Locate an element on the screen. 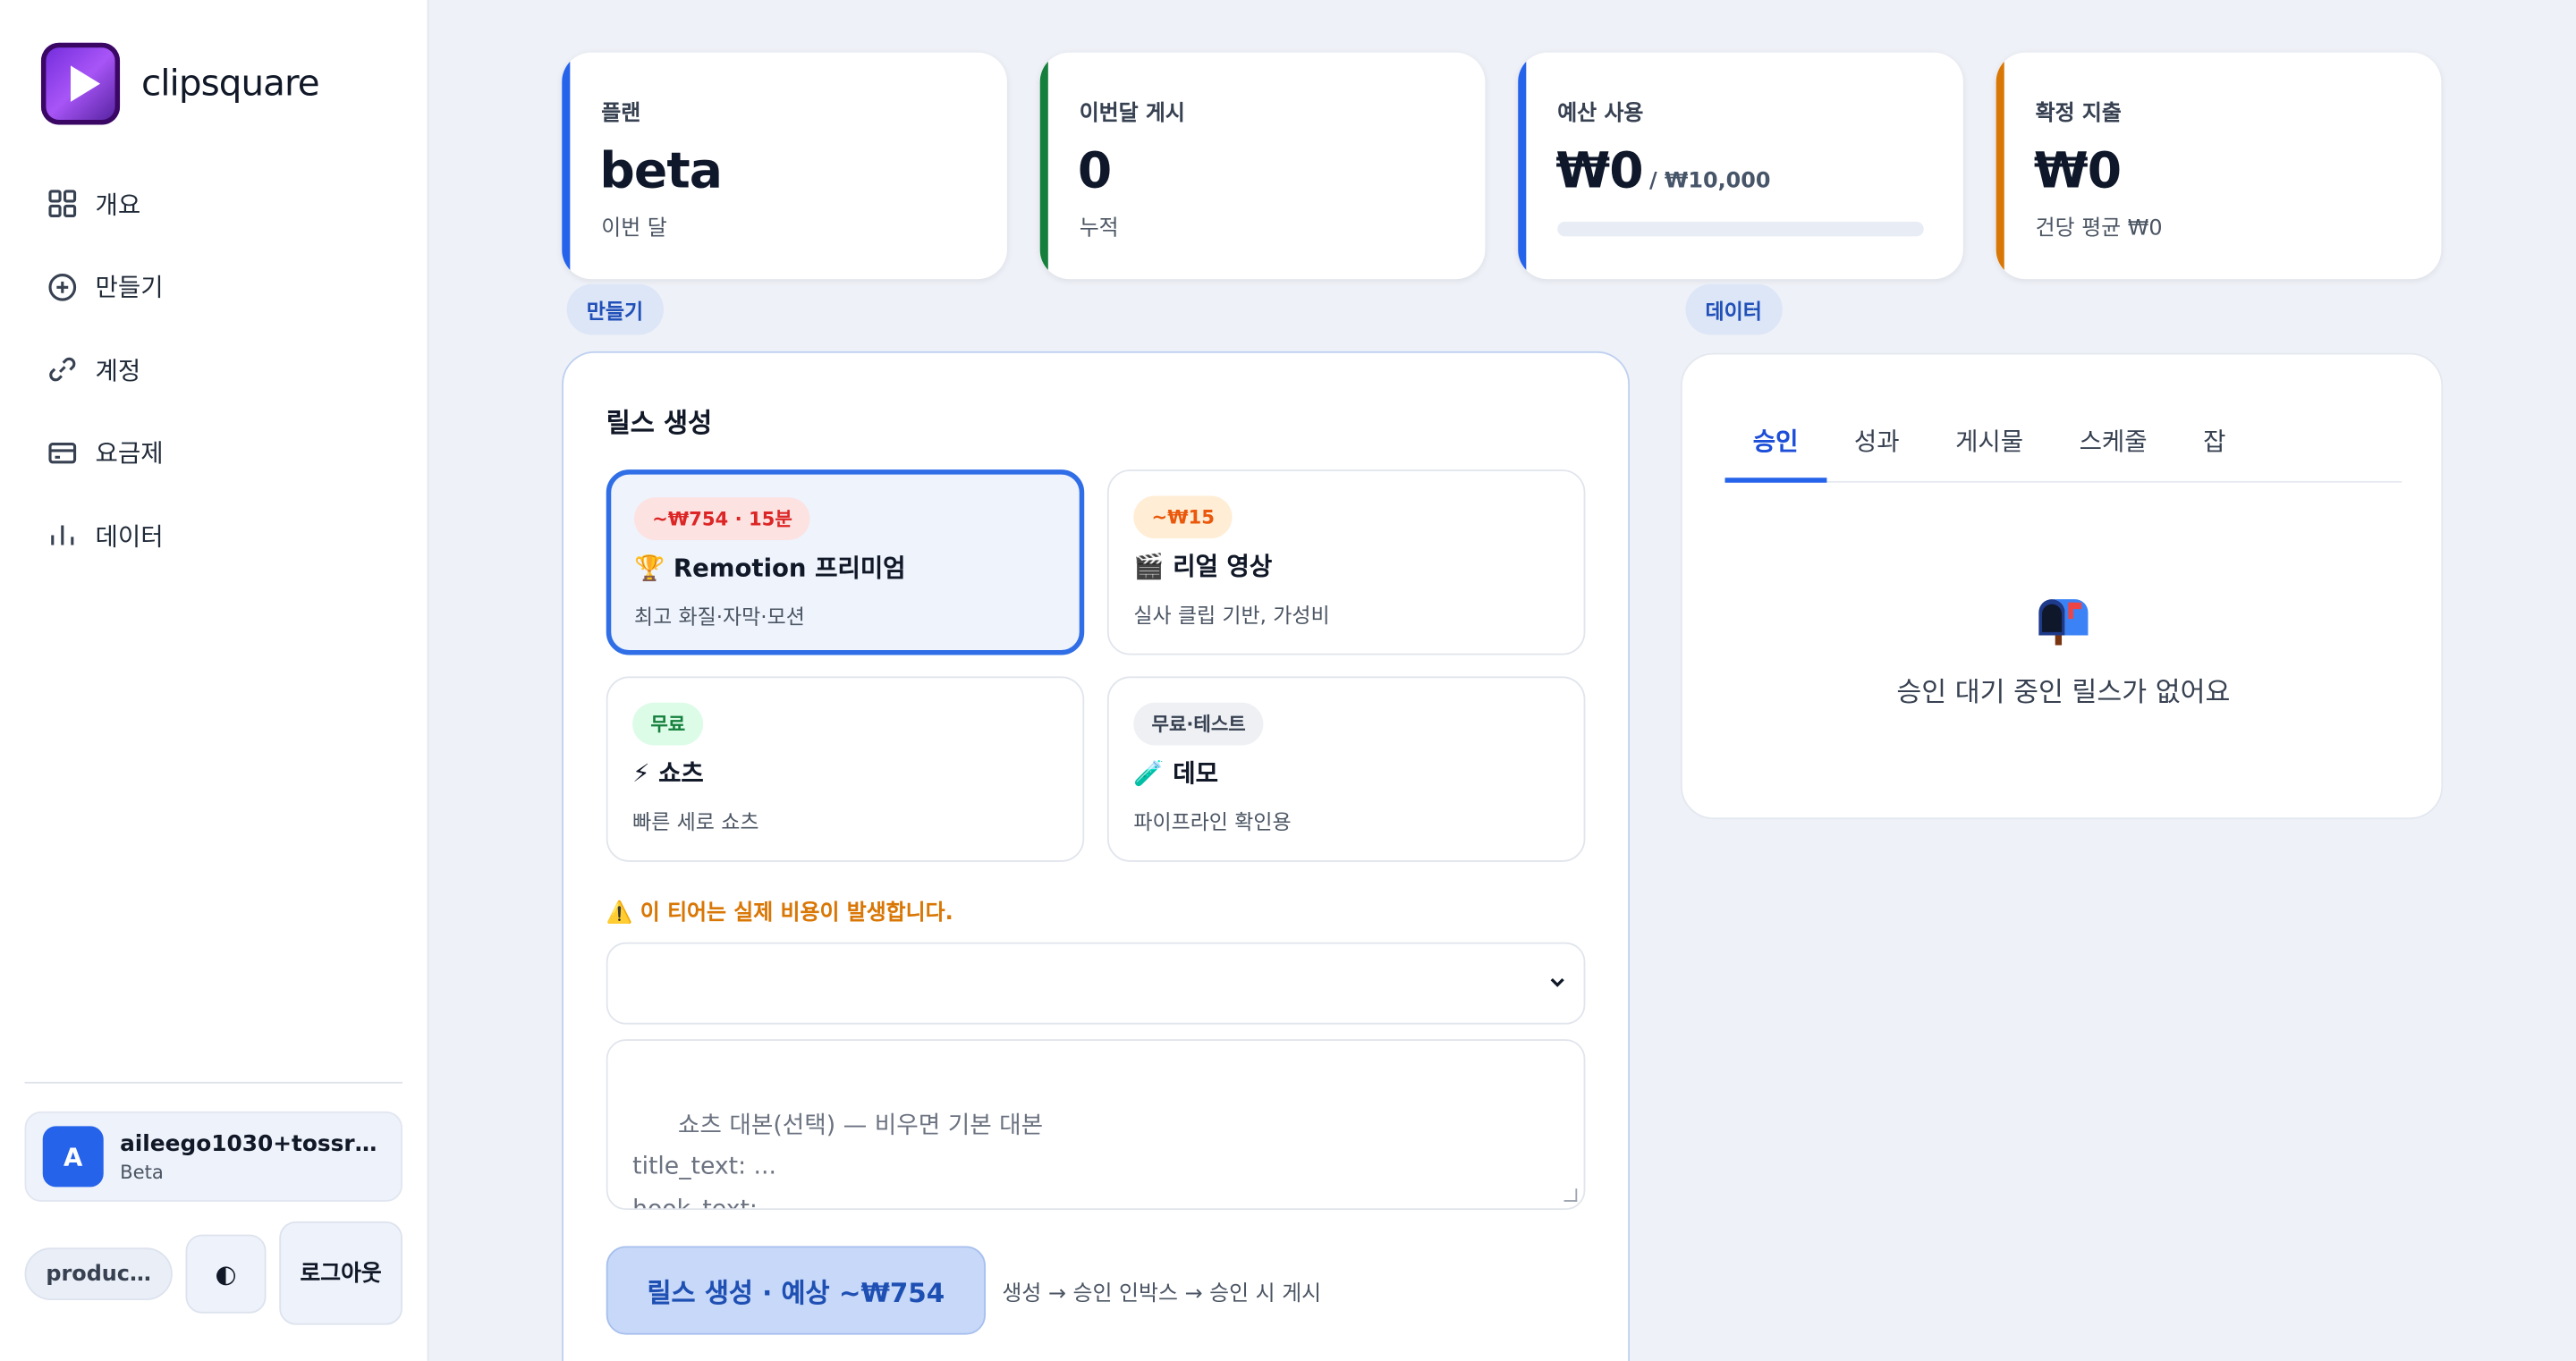 This screenshot has height=1361, width=2576. budget-progress-bar is located at coordinates (1740, 229).